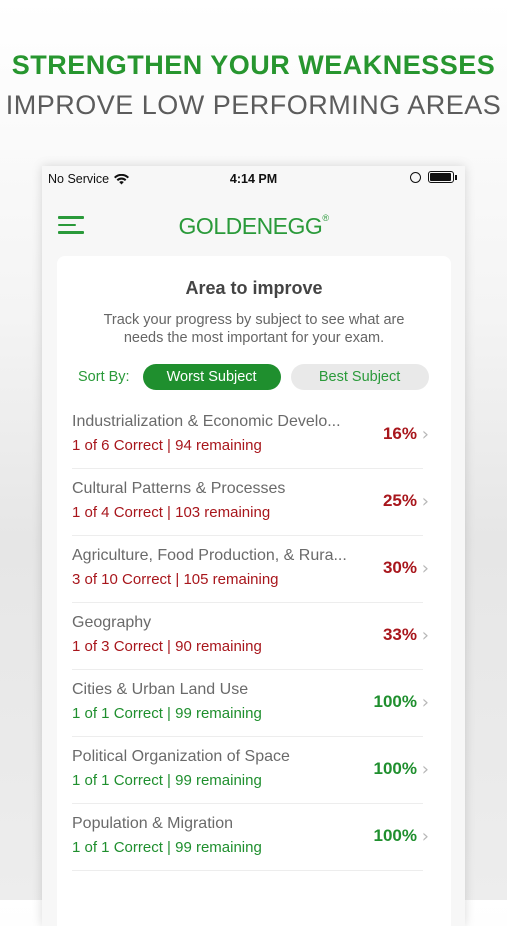 This screenshot has width=507, height=926. Describe the element at coordinates (399, 500) in the screenshot. I see `subject-percent: 25%` at that location.